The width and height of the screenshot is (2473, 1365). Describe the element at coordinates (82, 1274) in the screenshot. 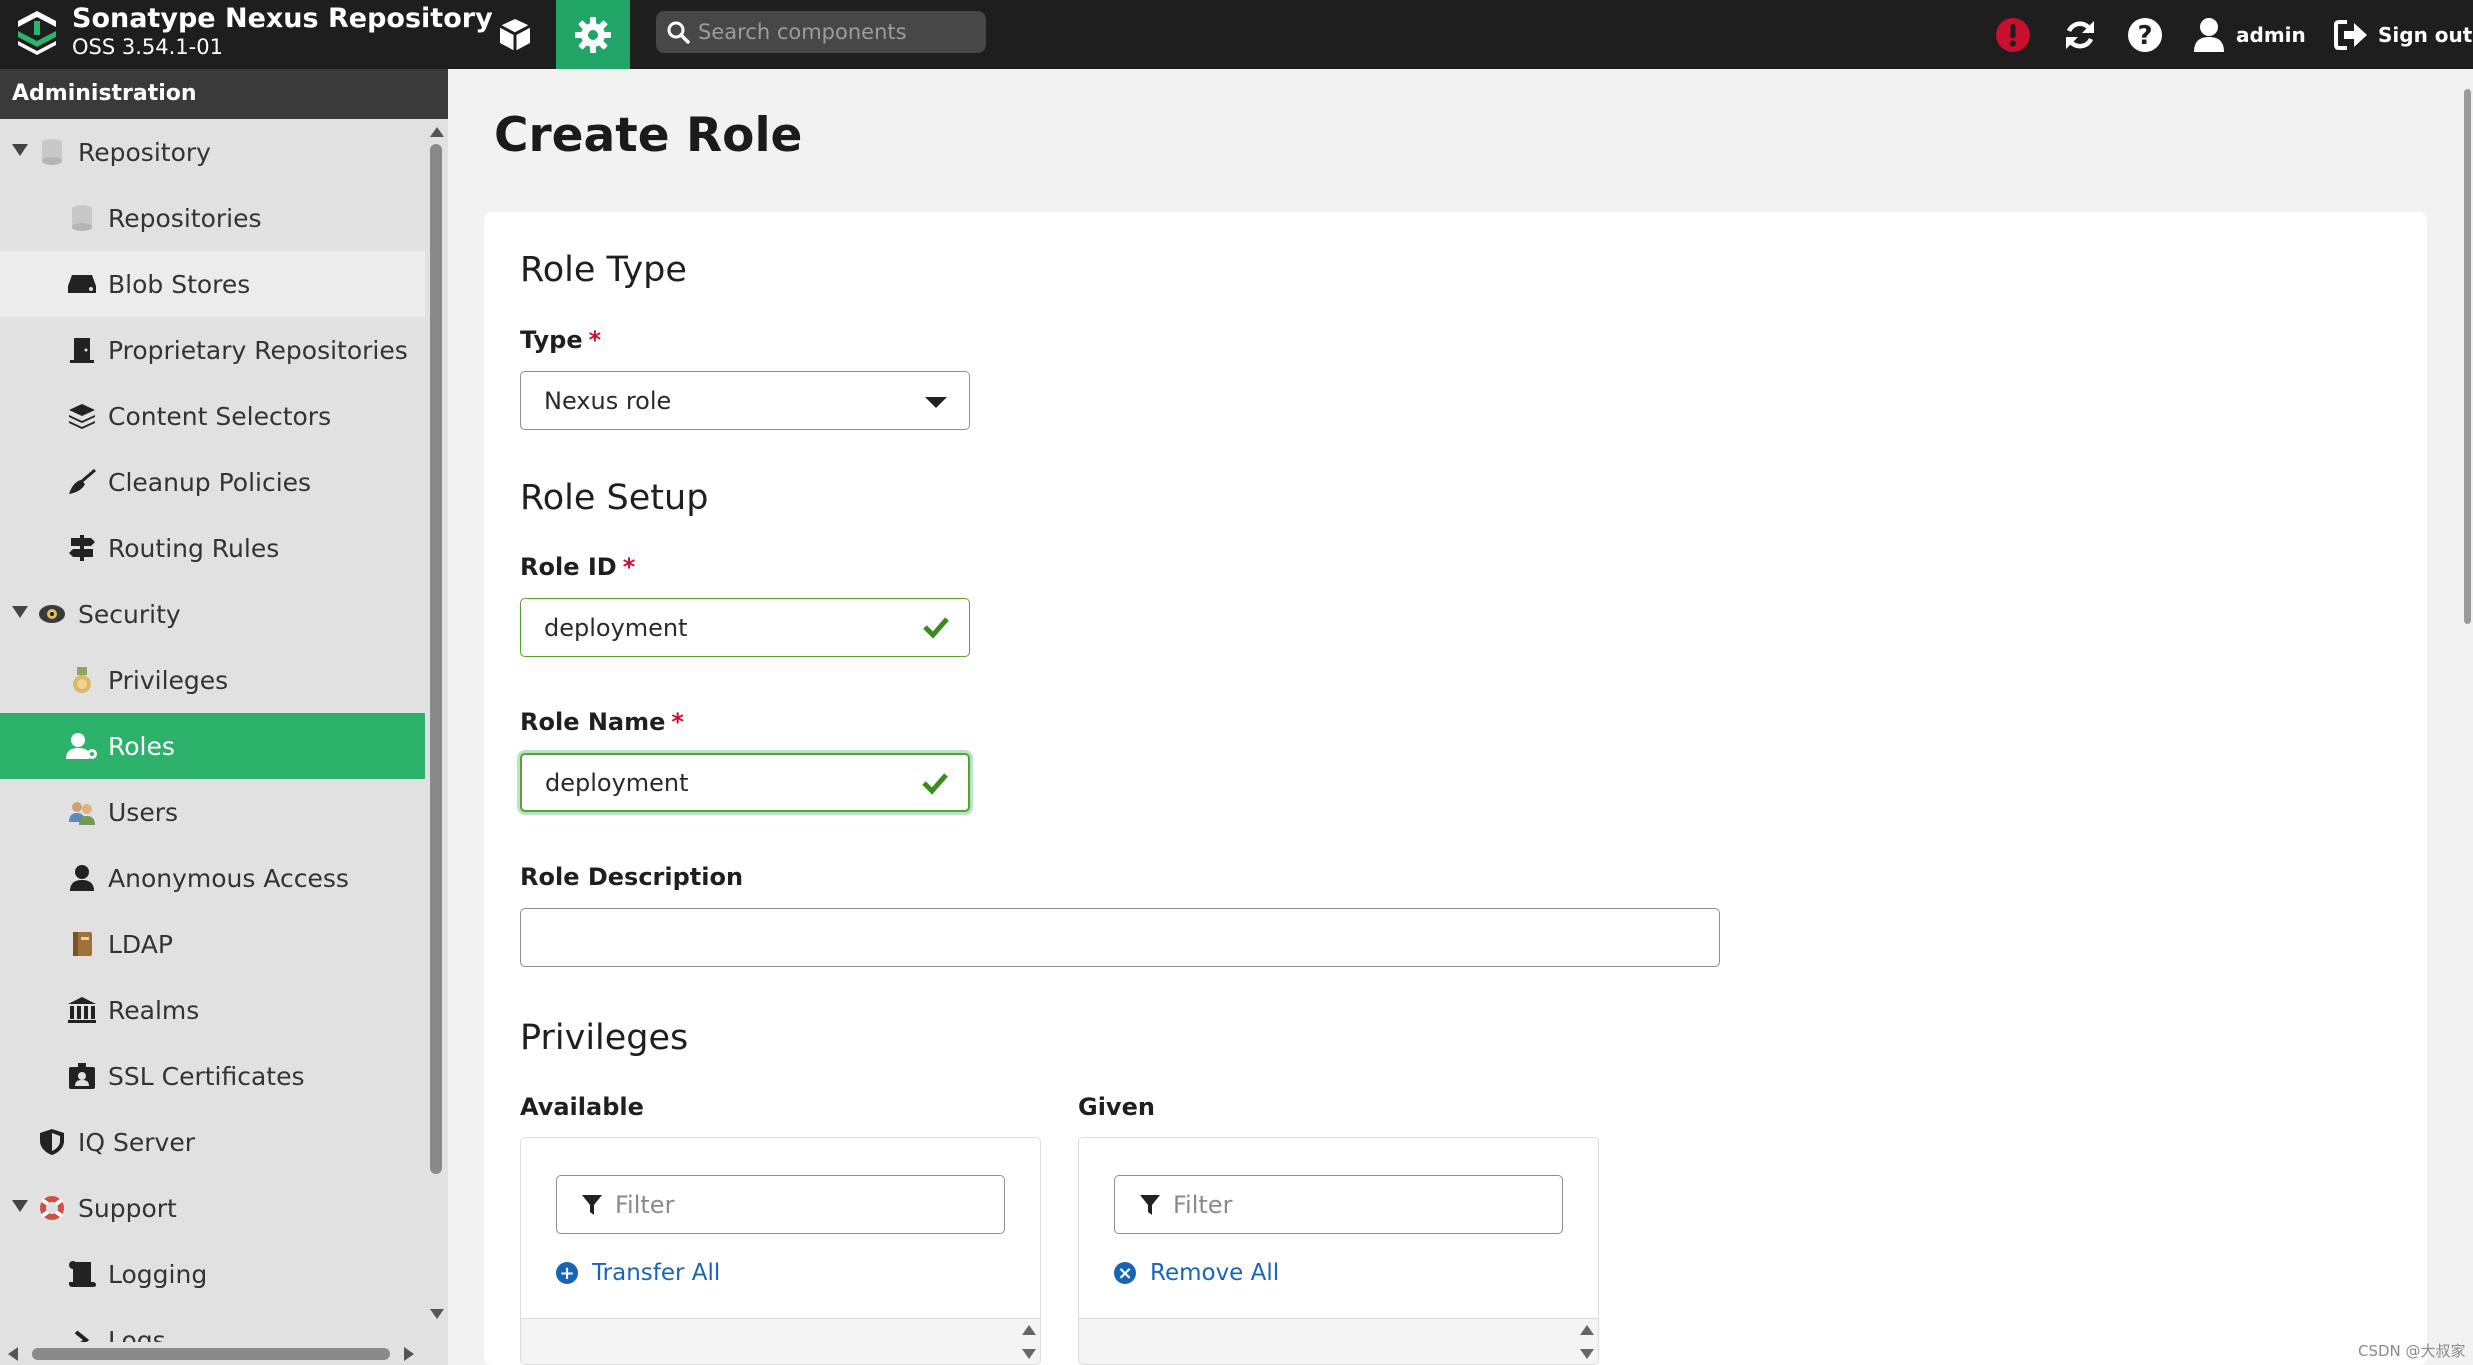

I see `scroll-icon` at that location.